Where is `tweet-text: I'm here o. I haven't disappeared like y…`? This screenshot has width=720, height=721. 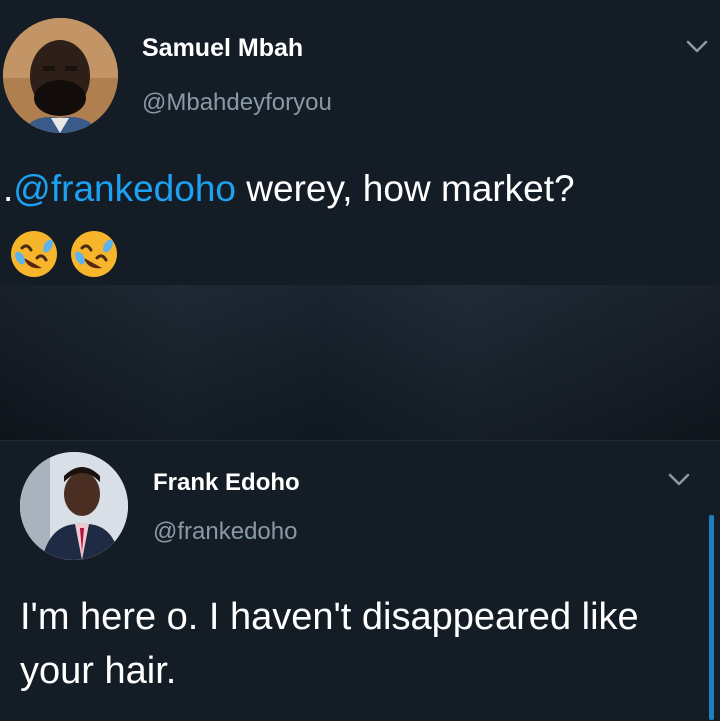
tweet-text: I'm here o. I haven't disappeared like y… is located at coordinates (329, 644).